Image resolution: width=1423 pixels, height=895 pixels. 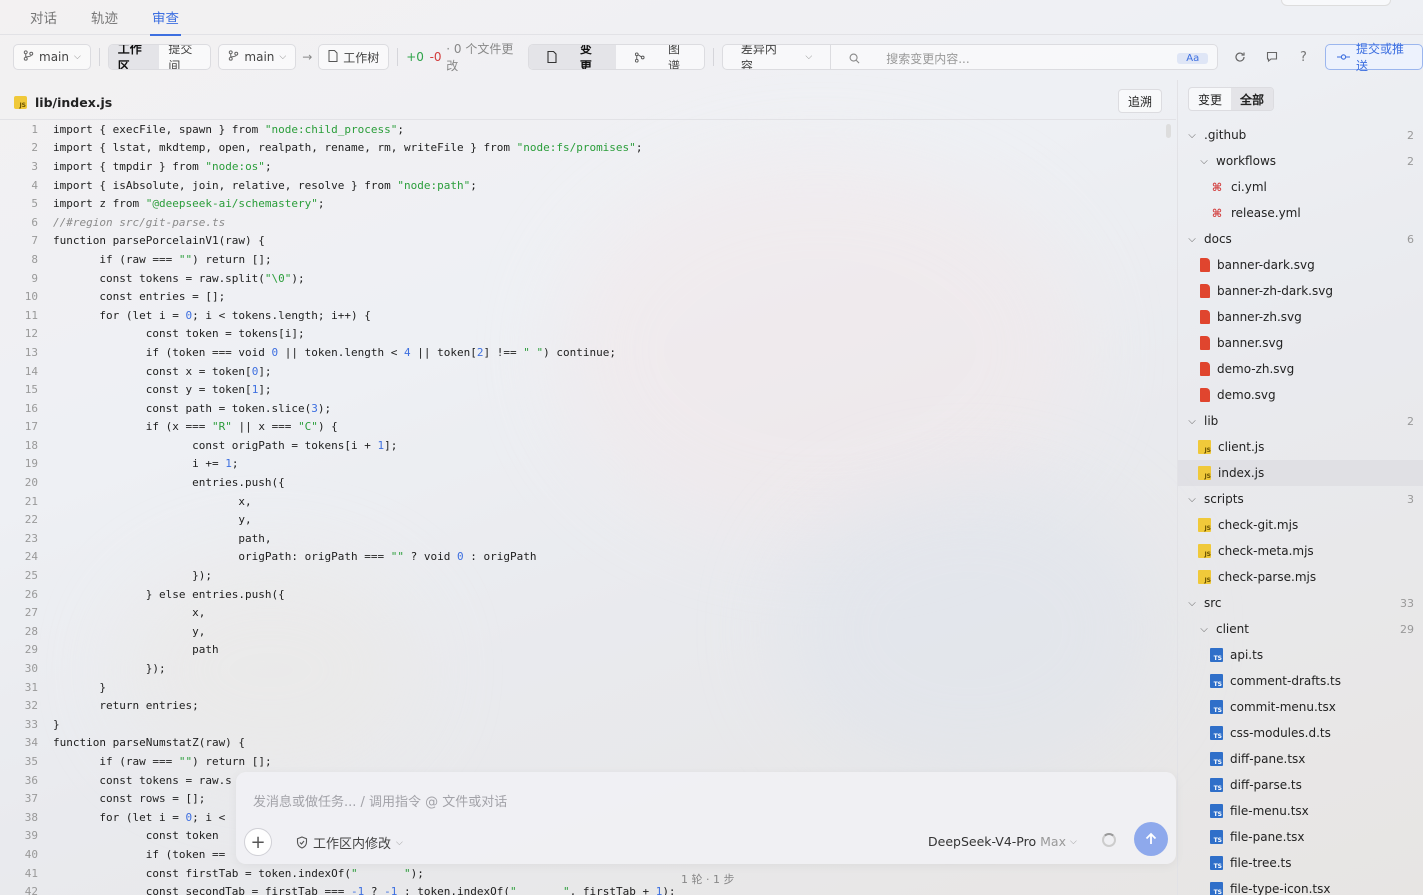 I want to click on worktree-button: 工作树, so click(x=354, y=57).